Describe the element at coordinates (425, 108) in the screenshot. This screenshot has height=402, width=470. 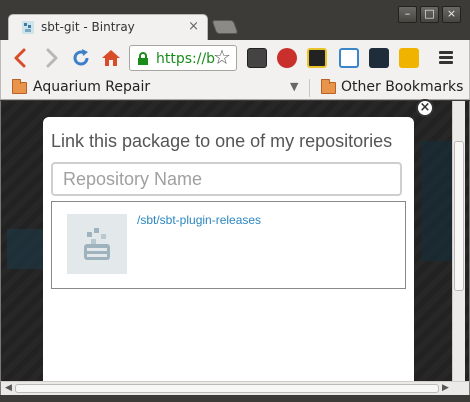
I see `modal-close-button: ×` at that location.